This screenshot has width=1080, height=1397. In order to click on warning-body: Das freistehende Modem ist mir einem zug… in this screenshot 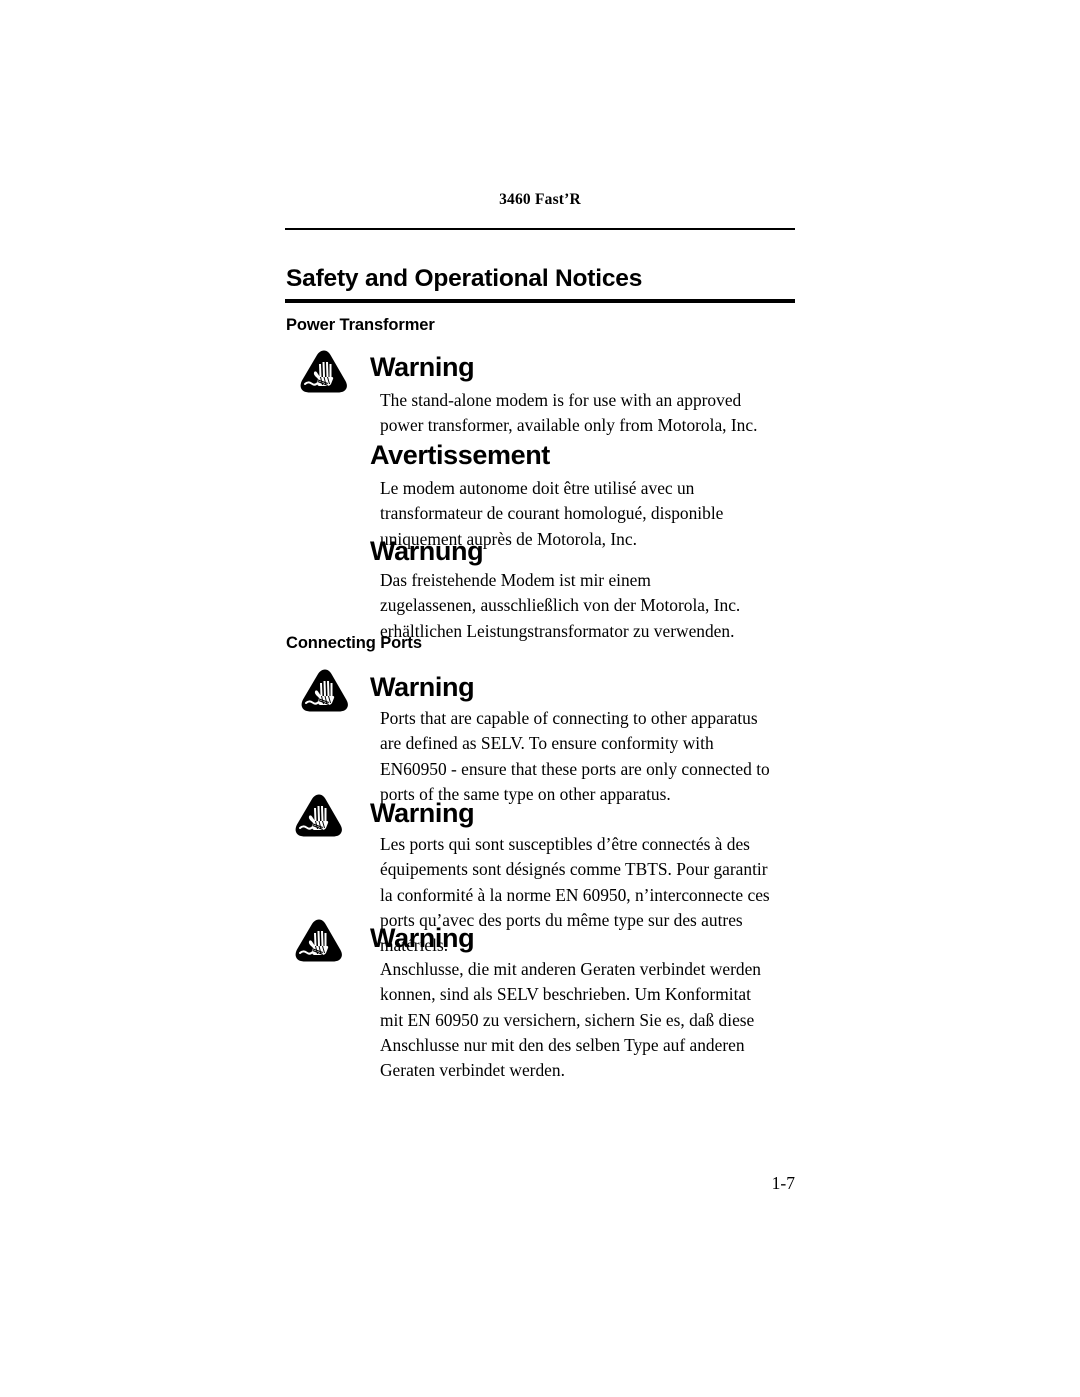, I will do `click(560, 605)`.